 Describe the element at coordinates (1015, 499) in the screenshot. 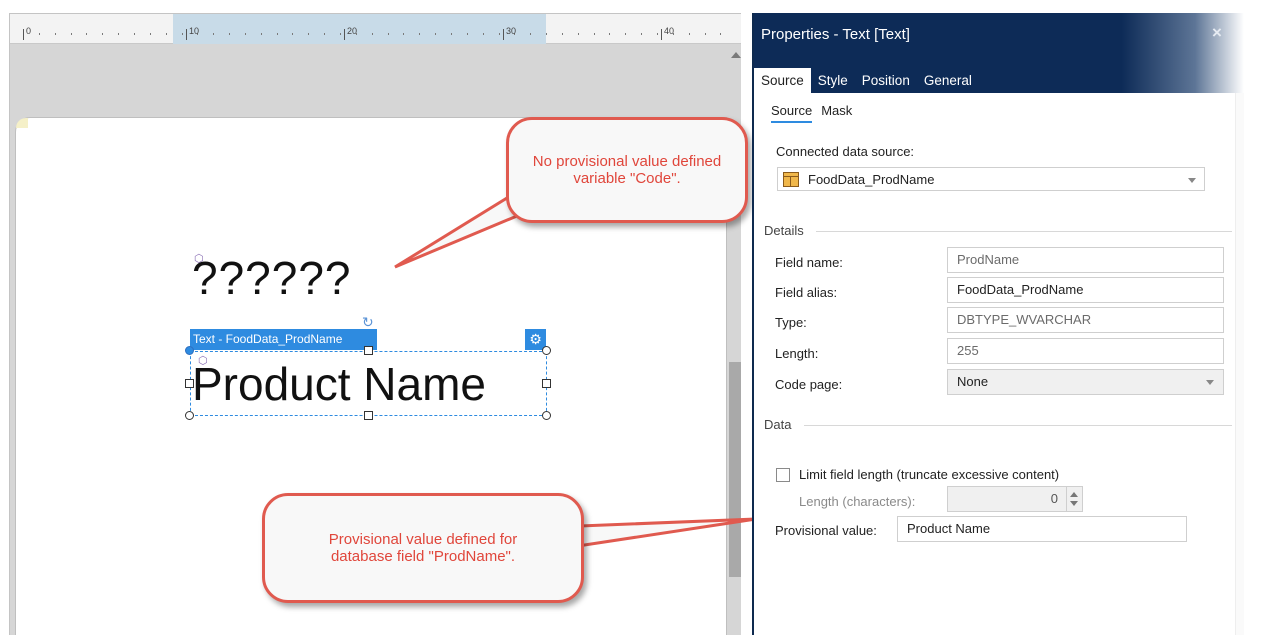

I see `length-characters-input: 0` at that location.